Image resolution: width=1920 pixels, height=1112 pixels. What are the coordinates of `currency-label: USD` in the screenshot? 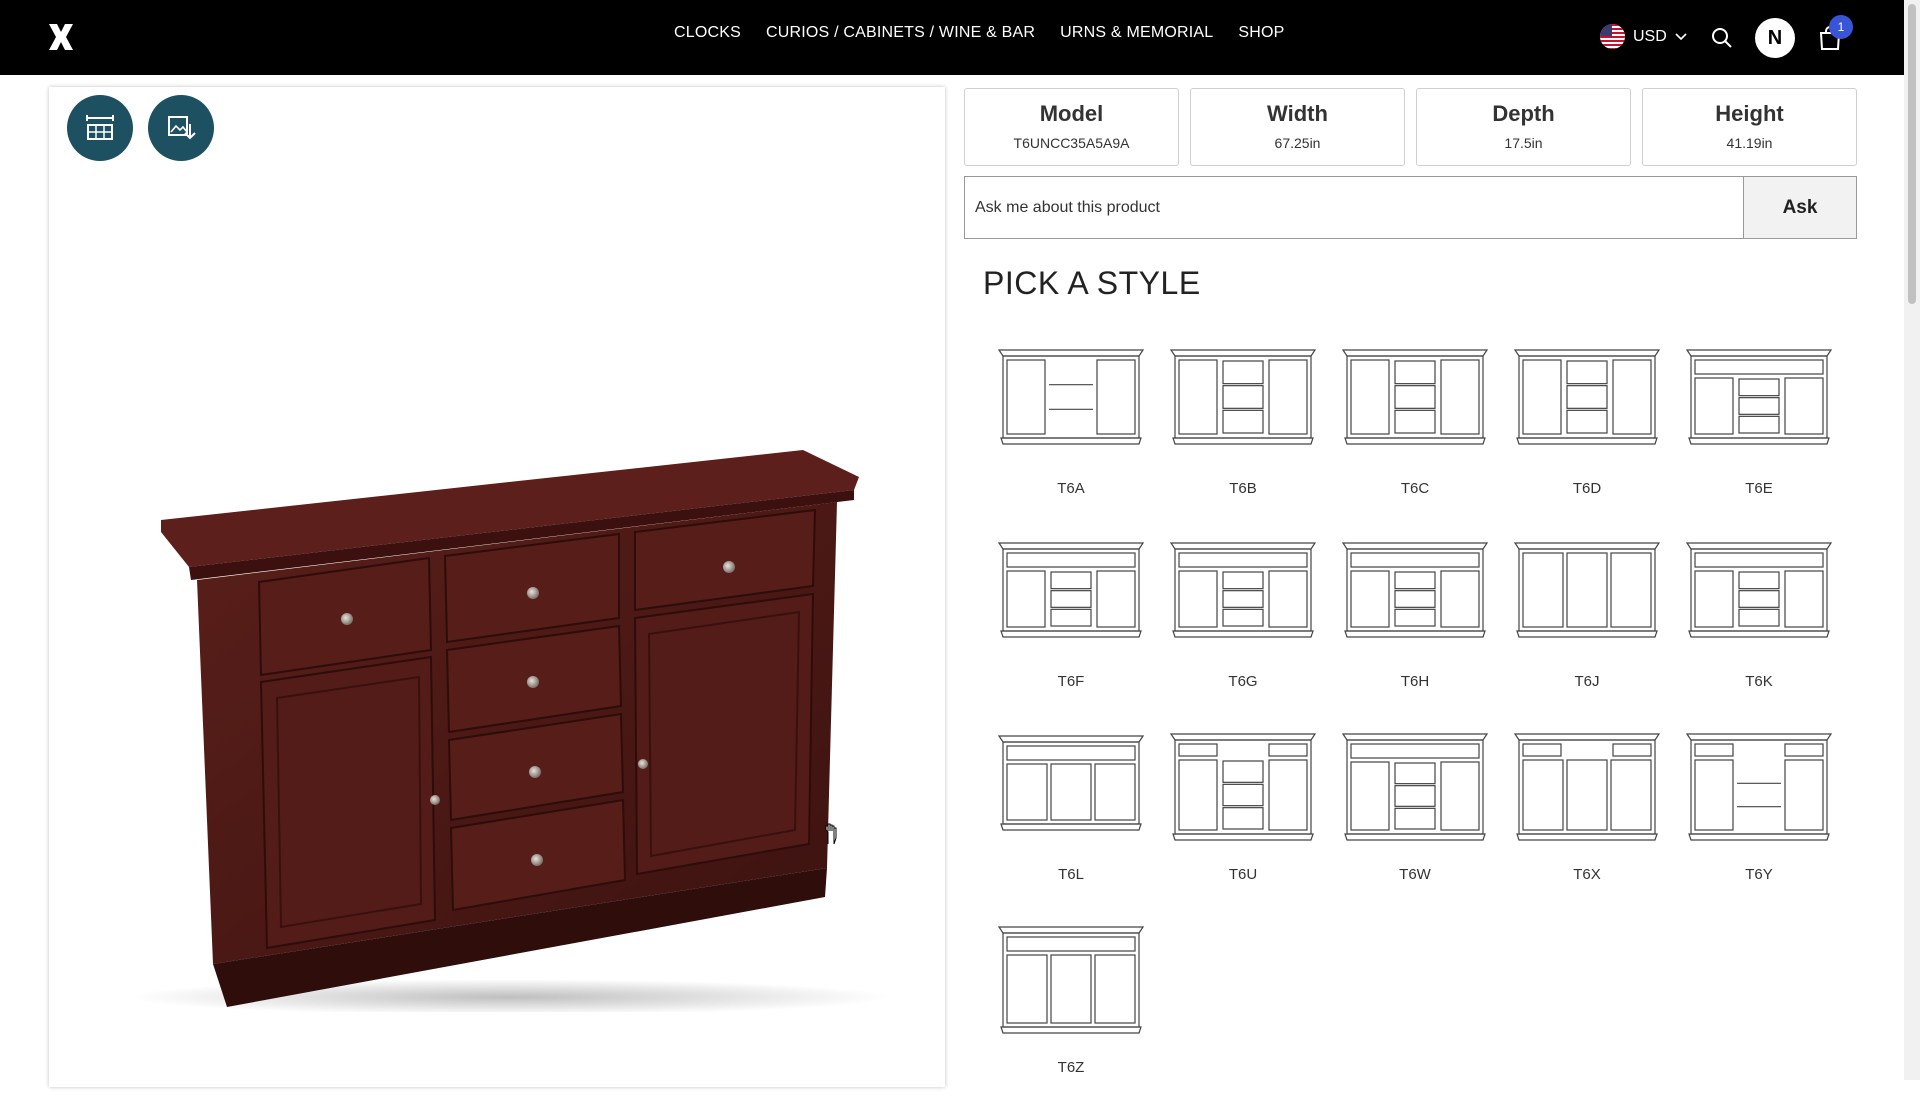 It's located at (1650, 36).